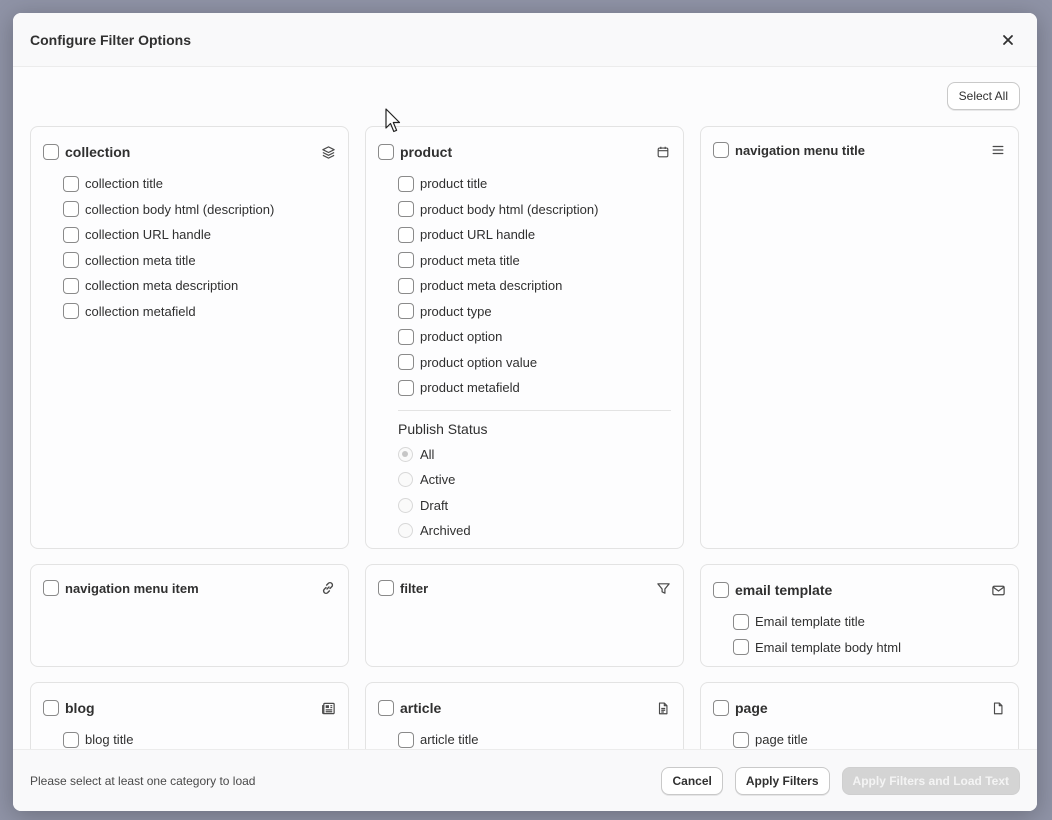 This screenshot has height=820, width=1052. What do you see at coordinates (721, 150) in the screenshot?
I see `navigation-menu-title-checkbox` at bounding box center [721, 150].